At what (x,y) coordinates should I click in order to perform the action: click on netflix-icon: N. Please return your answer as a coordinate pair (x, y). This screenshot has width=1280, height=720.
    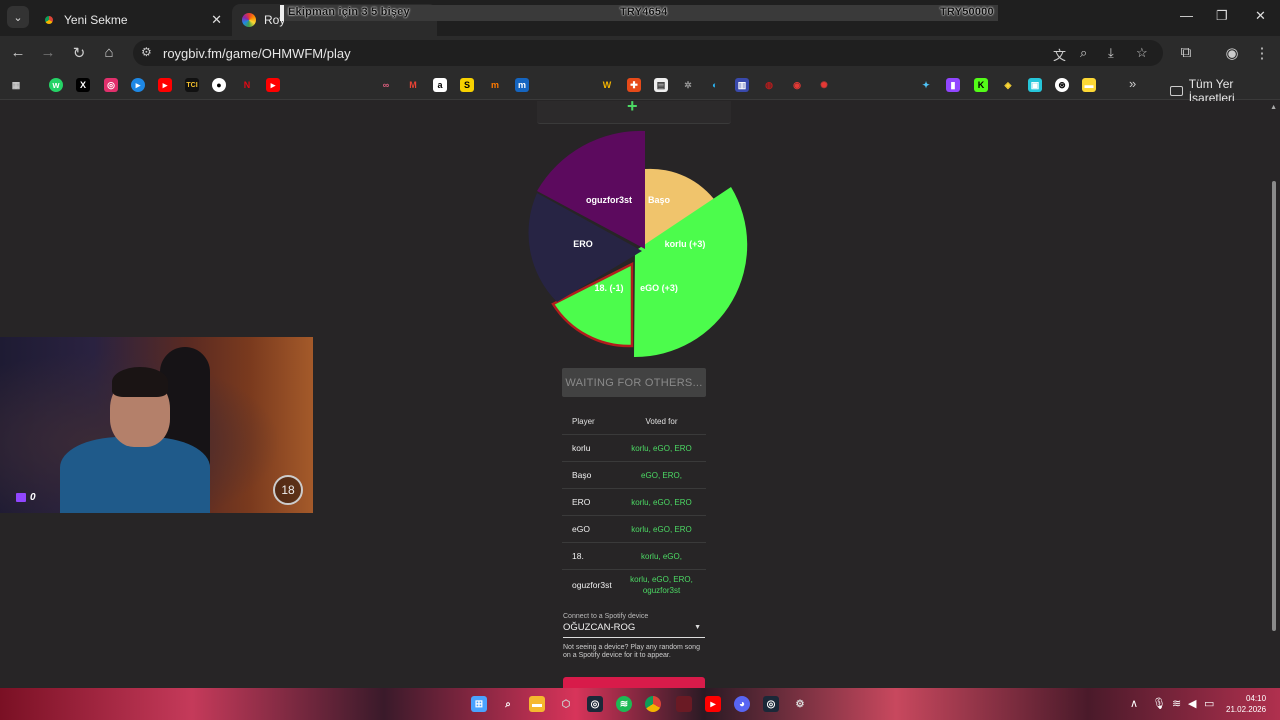
    Looking at the image, I should click on (247, 85).